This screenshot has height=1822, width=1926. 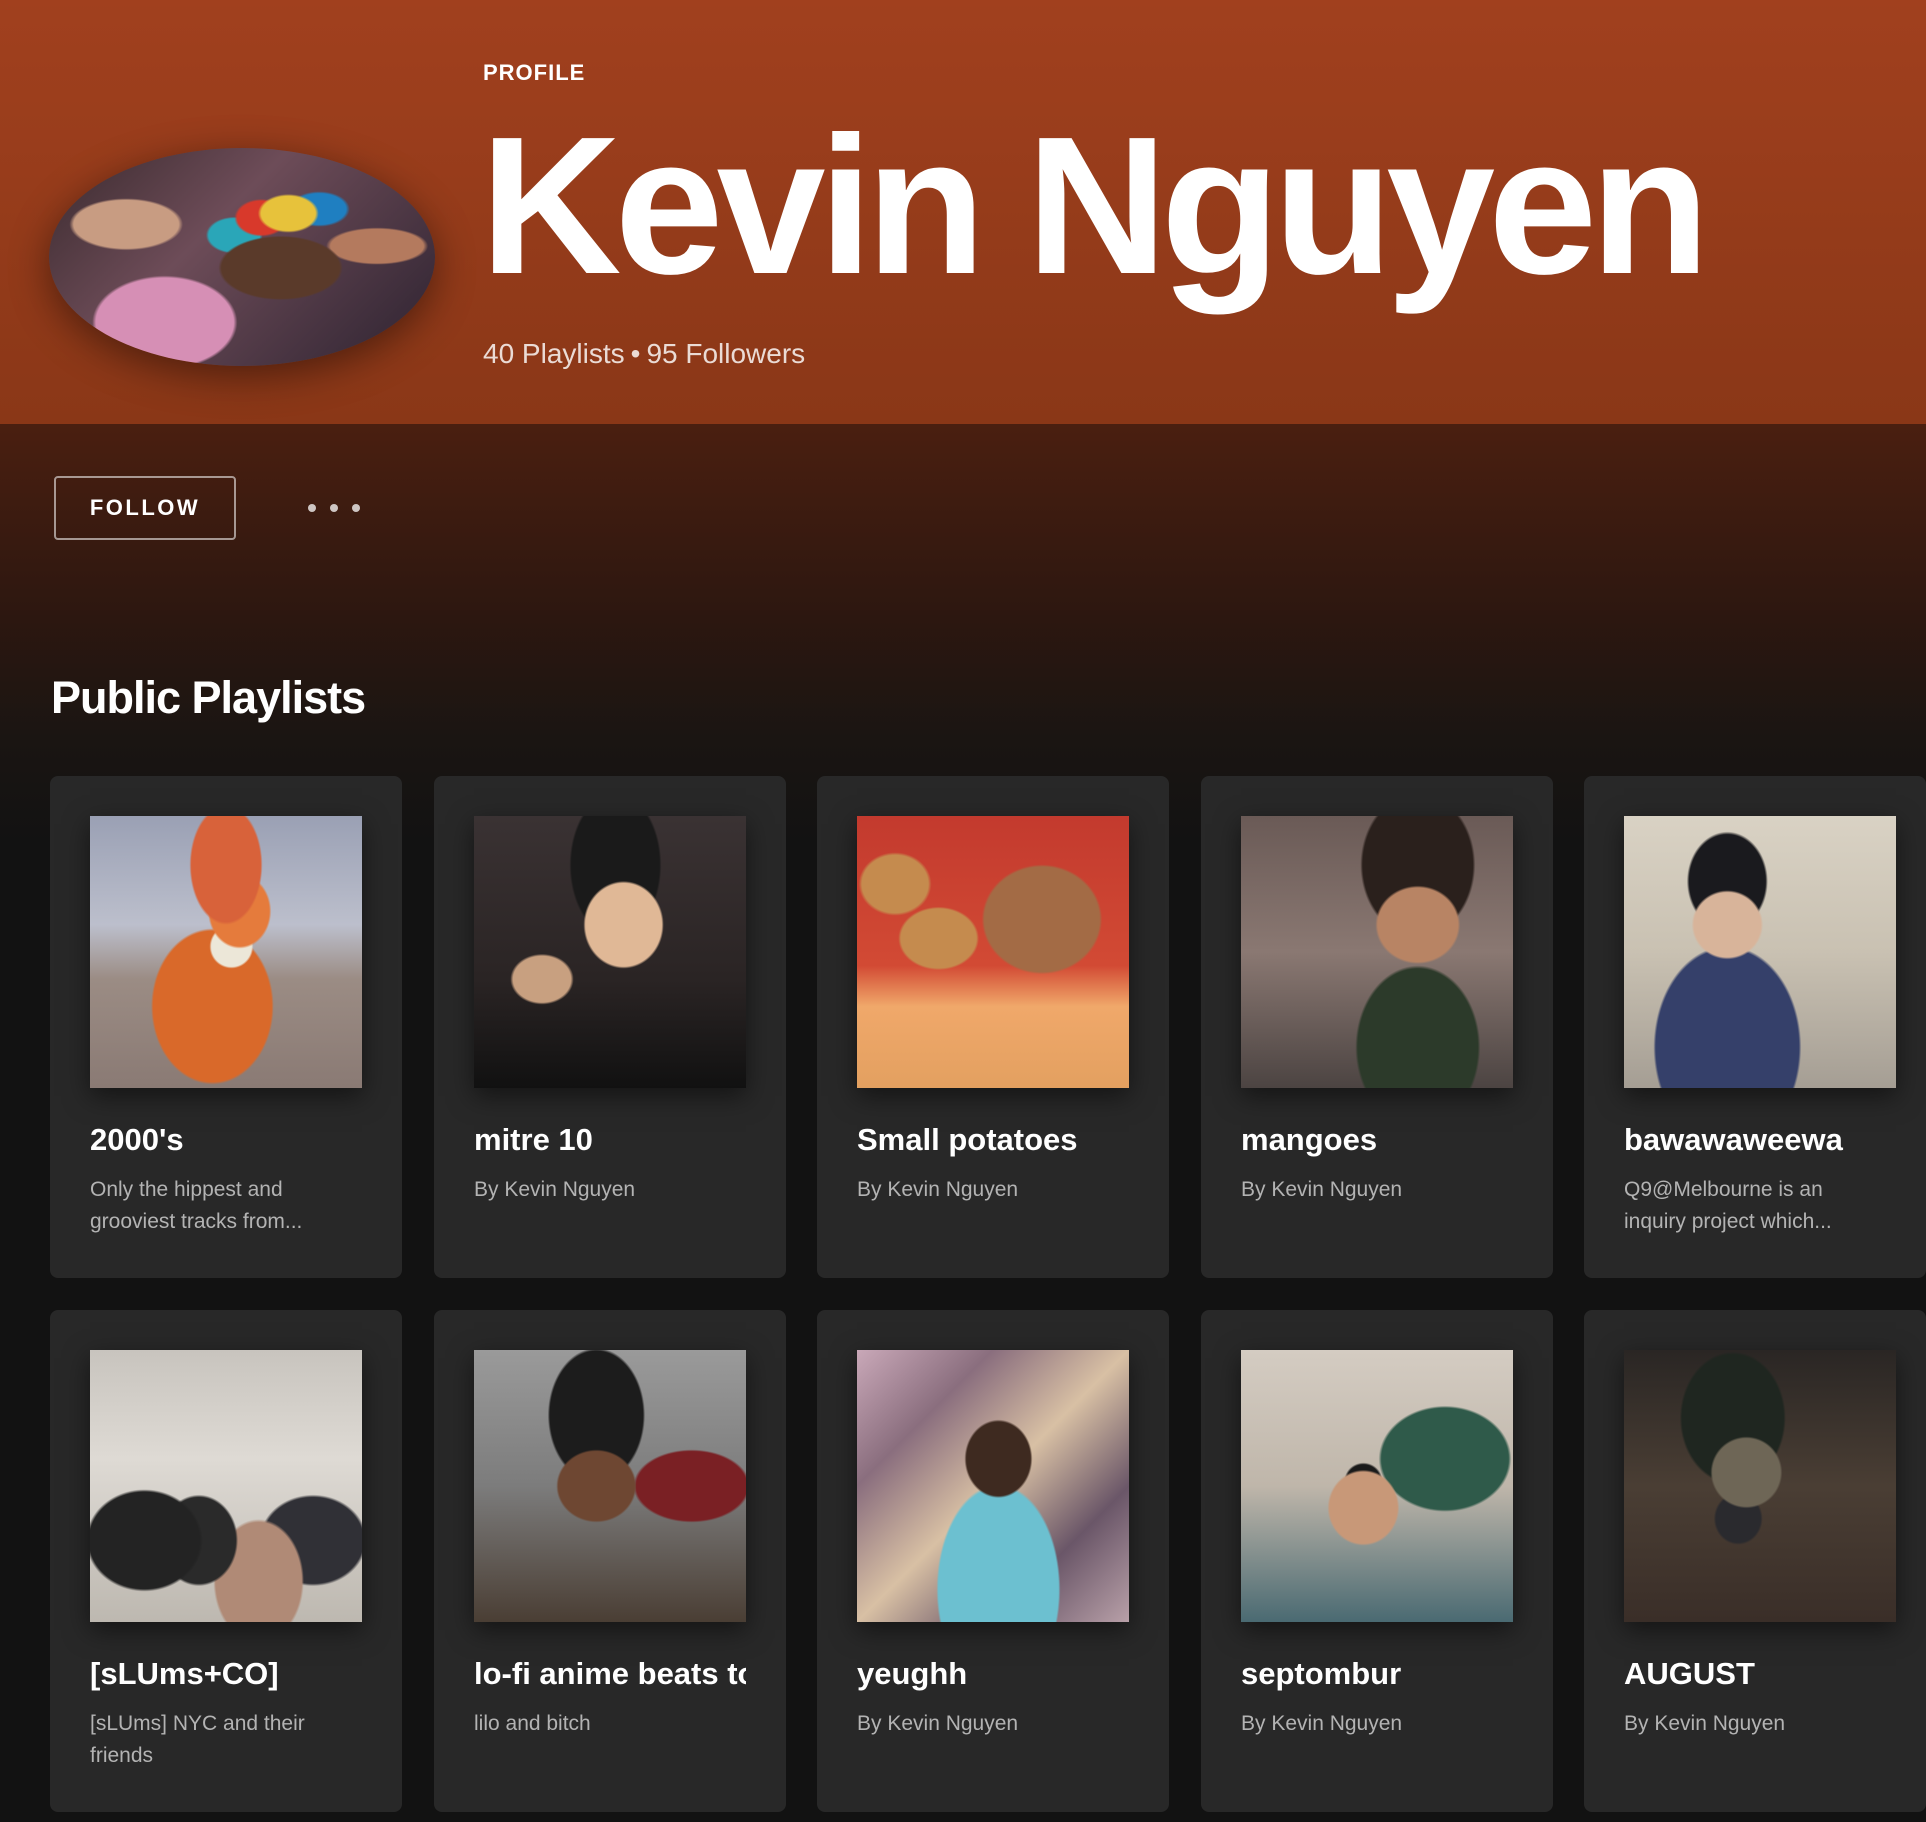 I want to click on section-title: Public Playlists, so click(x=208, y=697).